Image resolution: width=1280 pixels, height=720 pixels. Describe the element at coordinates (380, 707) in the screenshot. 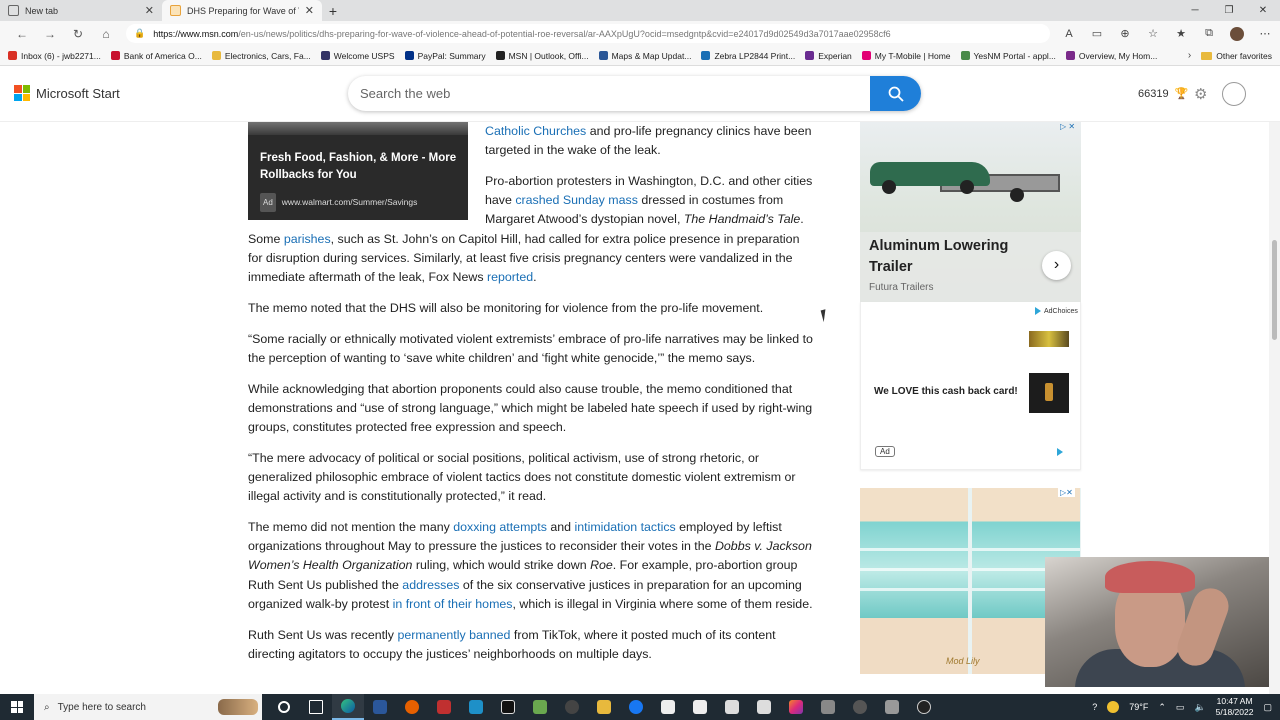

I see `word-icon` at that location.